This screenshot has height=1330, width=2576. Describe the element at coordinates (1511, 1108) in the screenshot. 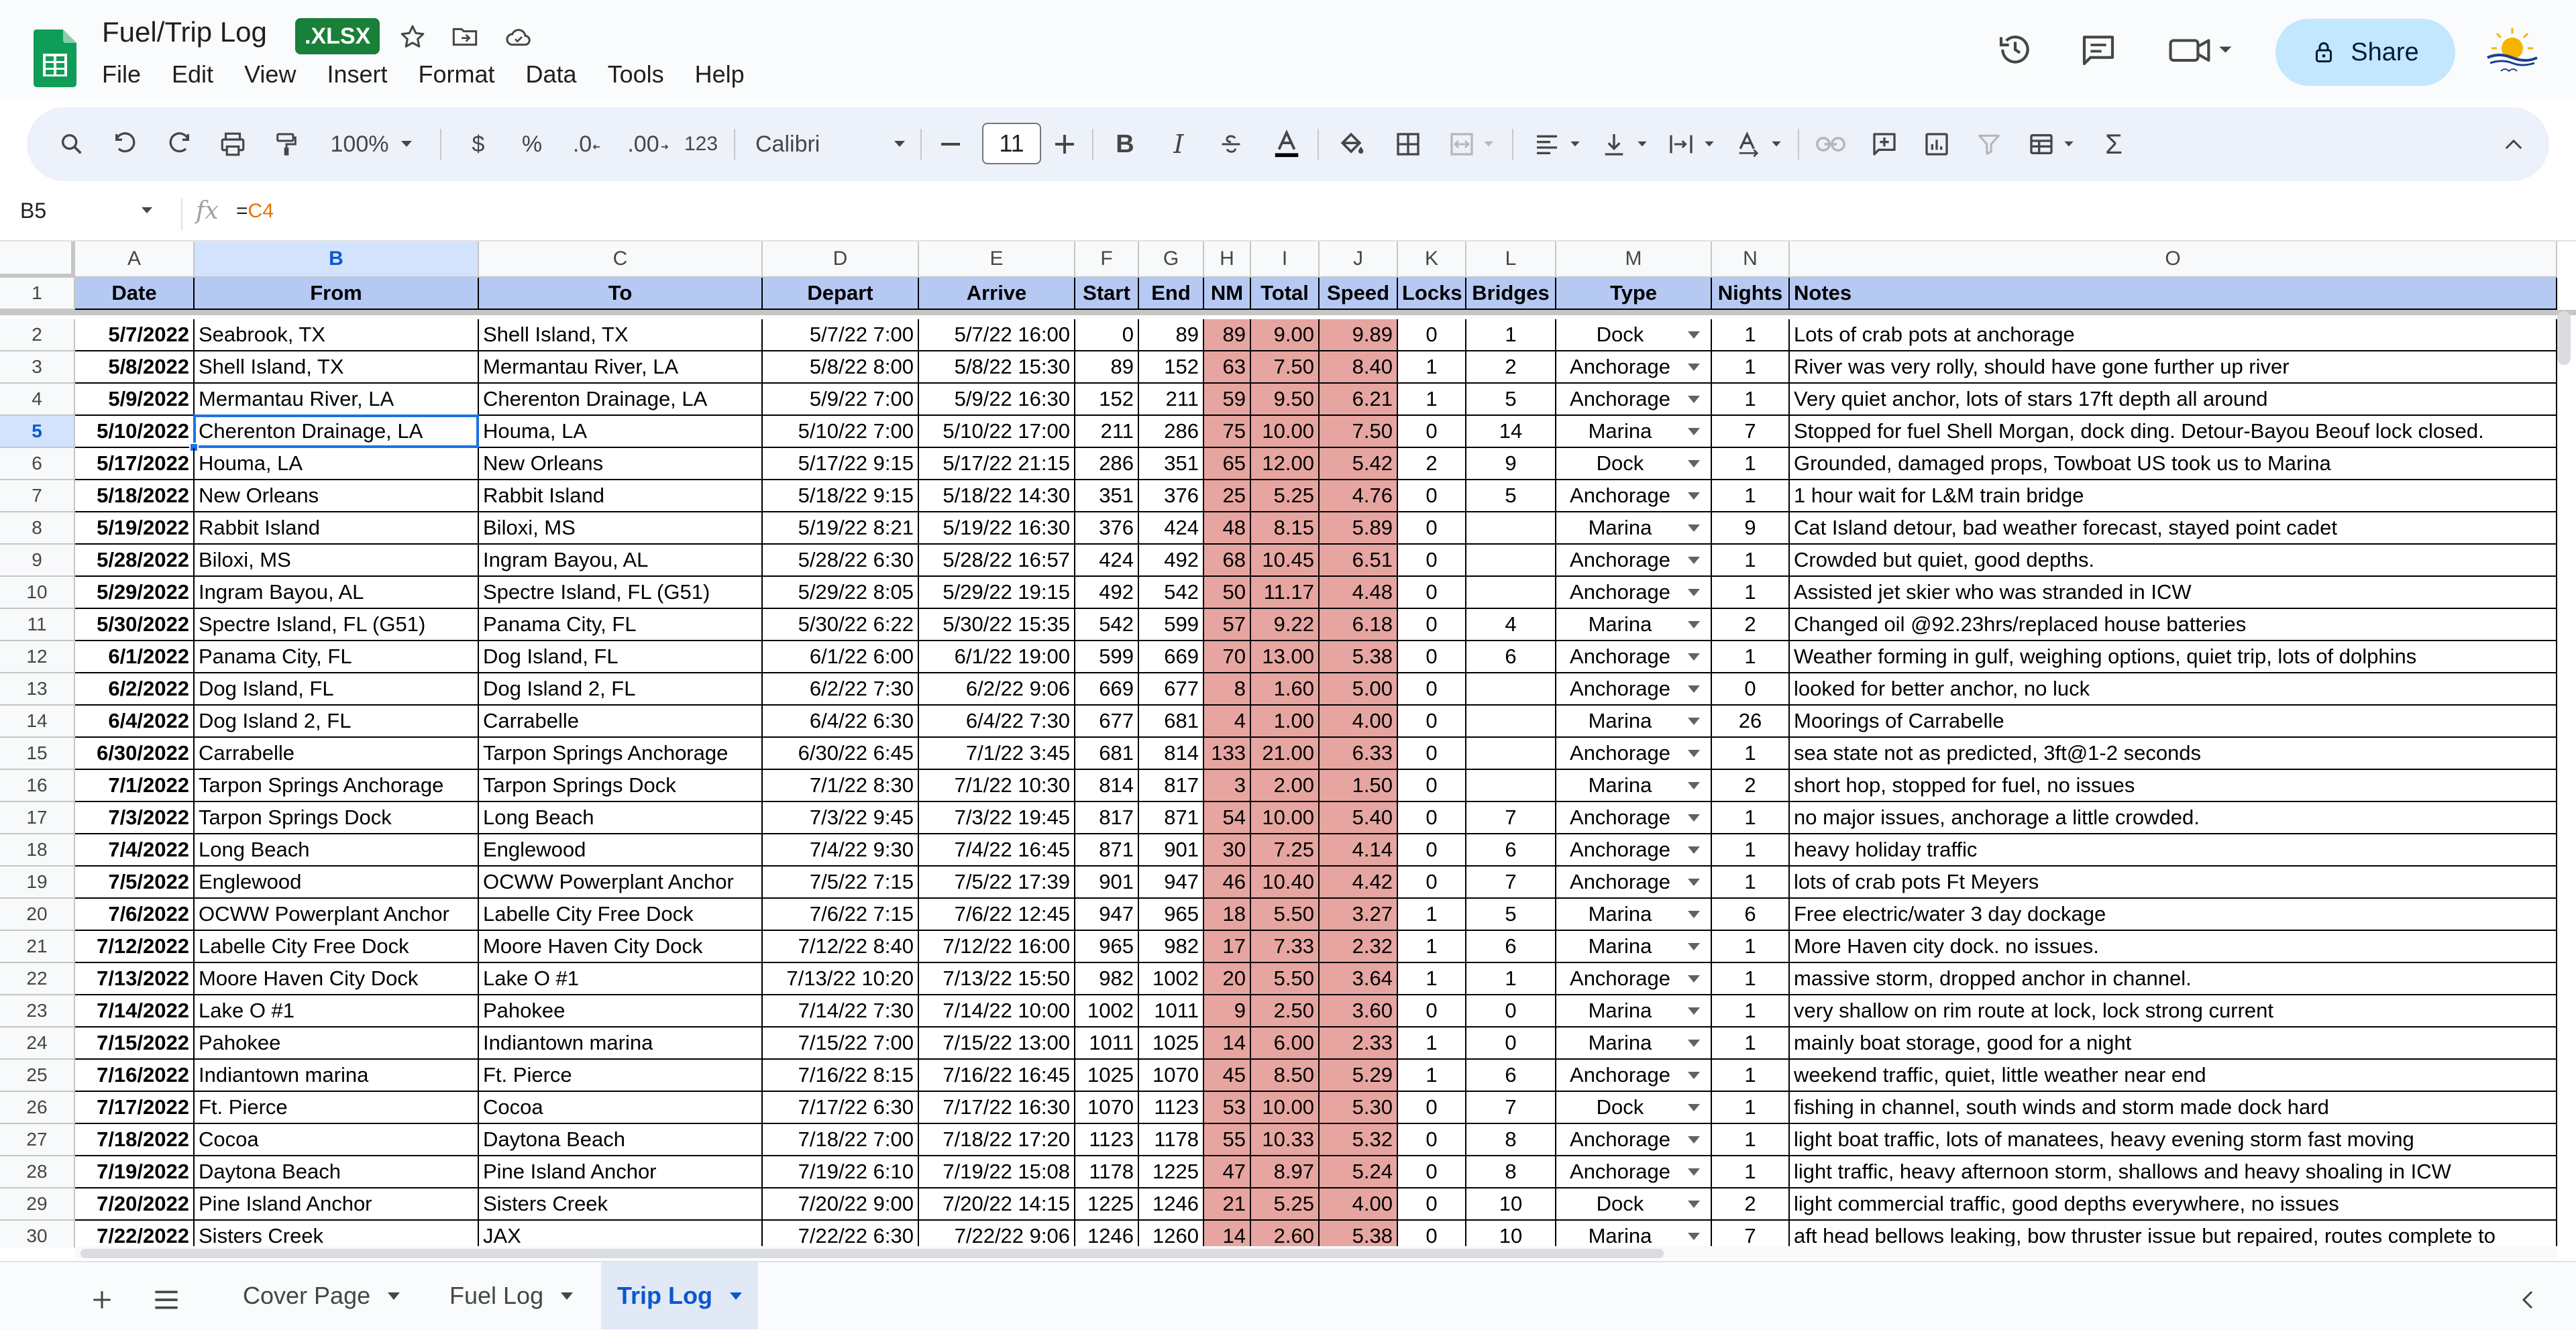

I see `cell-l26: 7` at that location.